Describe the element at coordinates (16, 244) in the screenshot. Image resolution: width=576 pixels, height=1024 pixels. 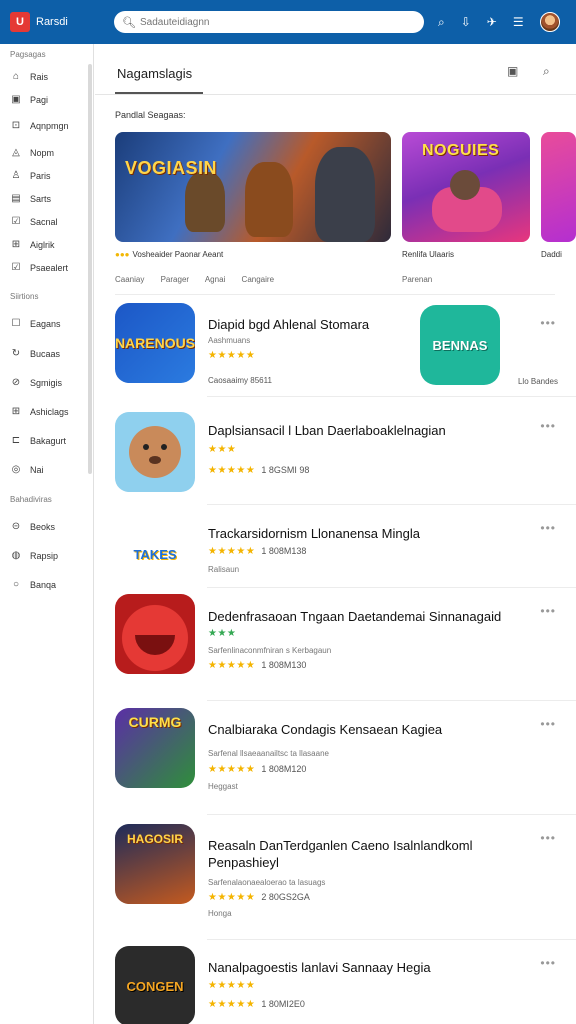
I see `grid-icon: ⊞` at that location.